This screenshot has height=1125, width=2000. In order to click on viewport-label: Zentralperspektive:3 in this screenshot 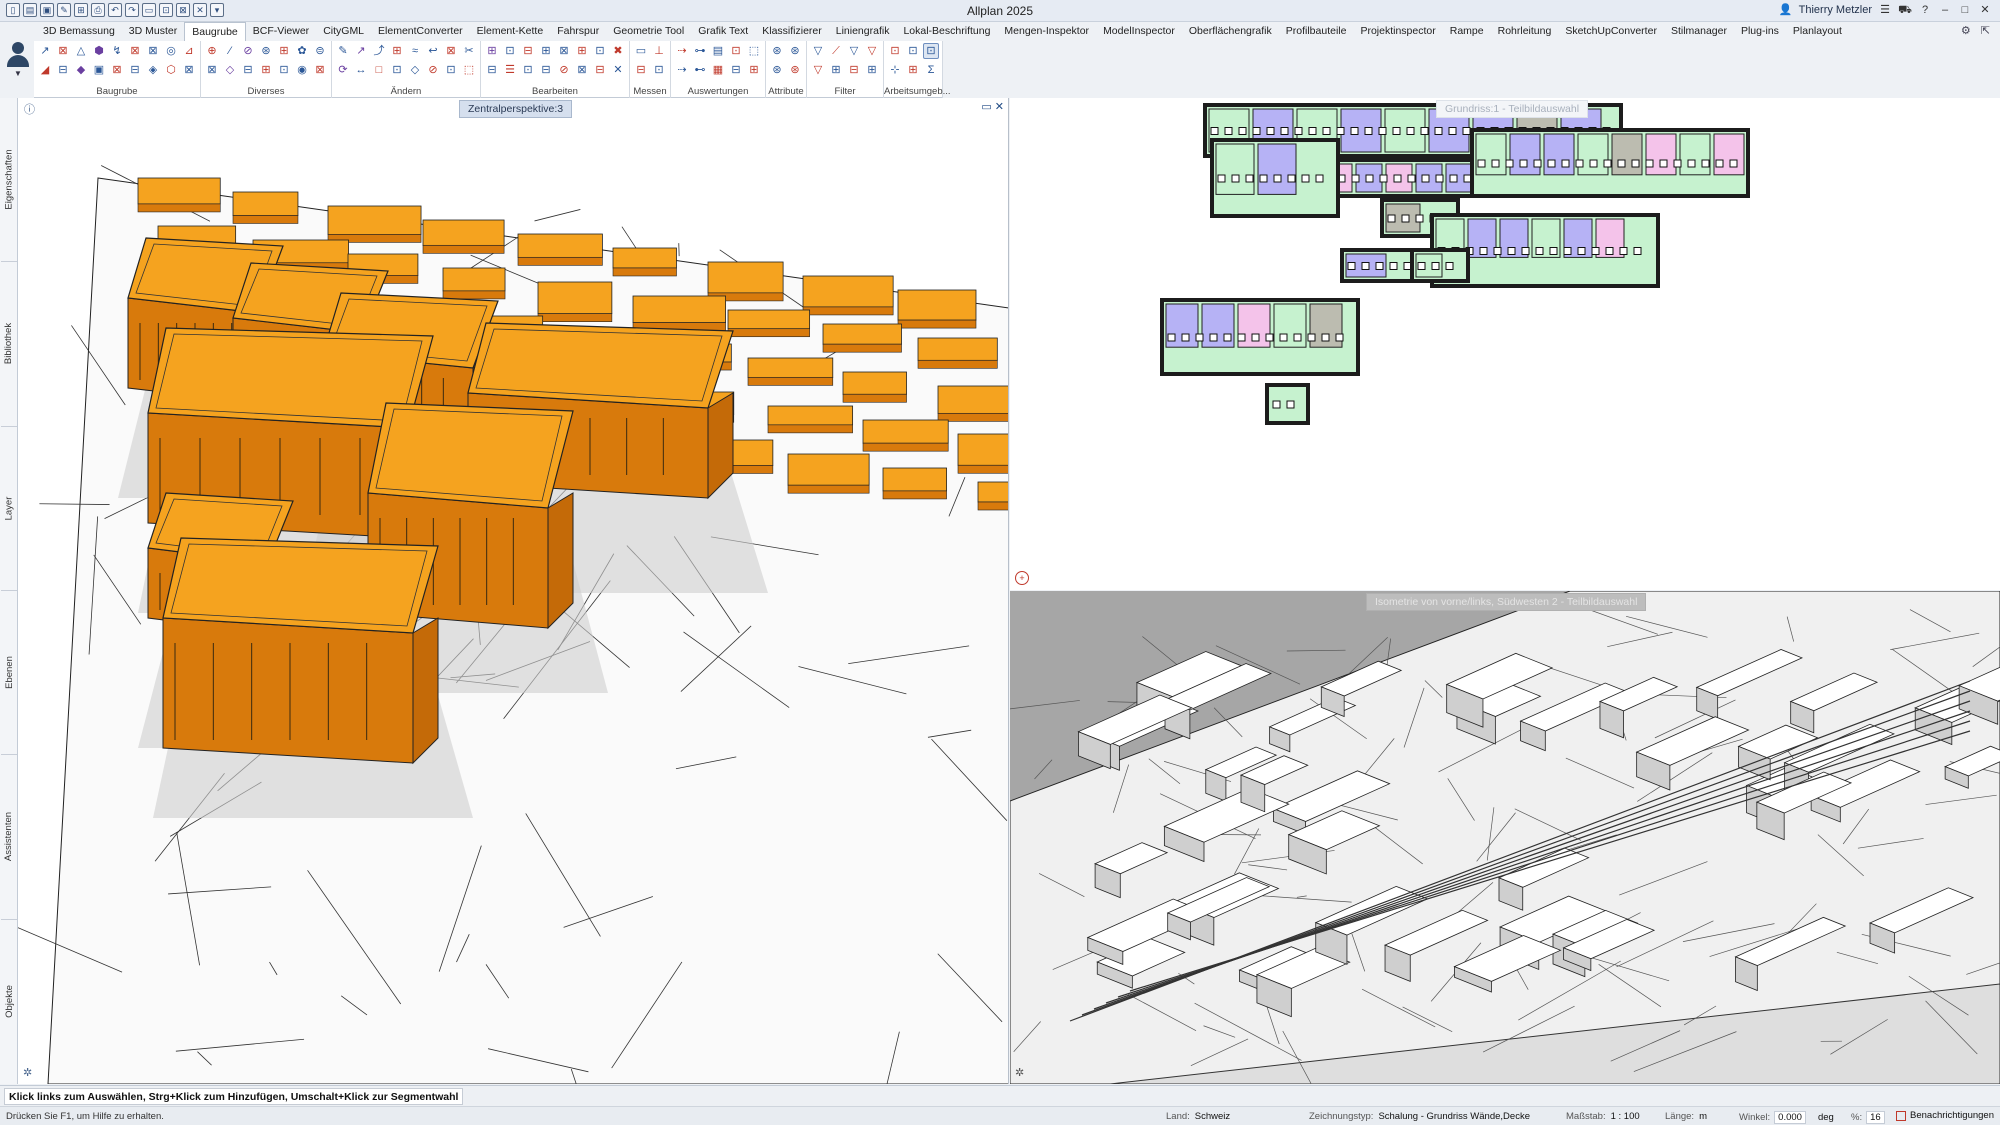, I will do `click(516, 109)`.